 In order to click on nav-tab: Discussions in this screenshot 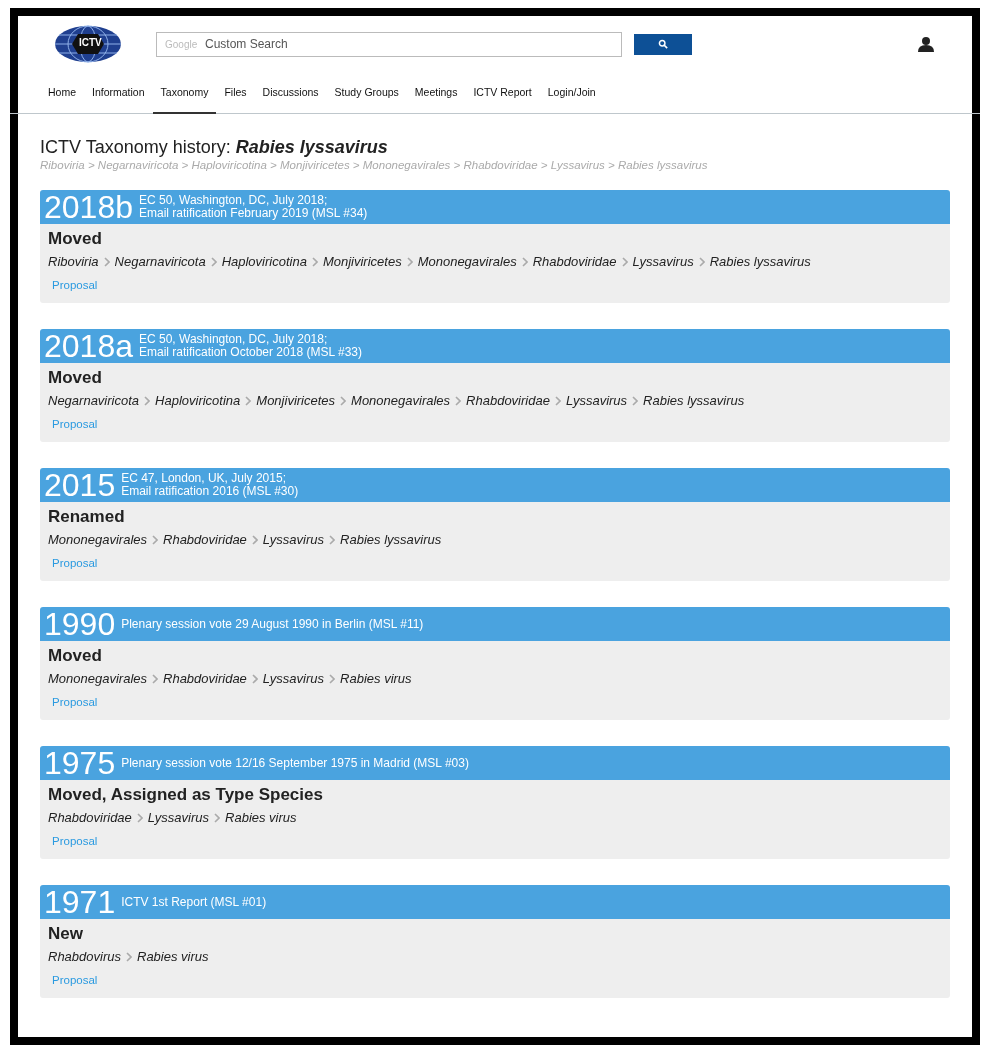, I will do `click(290, 93)`.